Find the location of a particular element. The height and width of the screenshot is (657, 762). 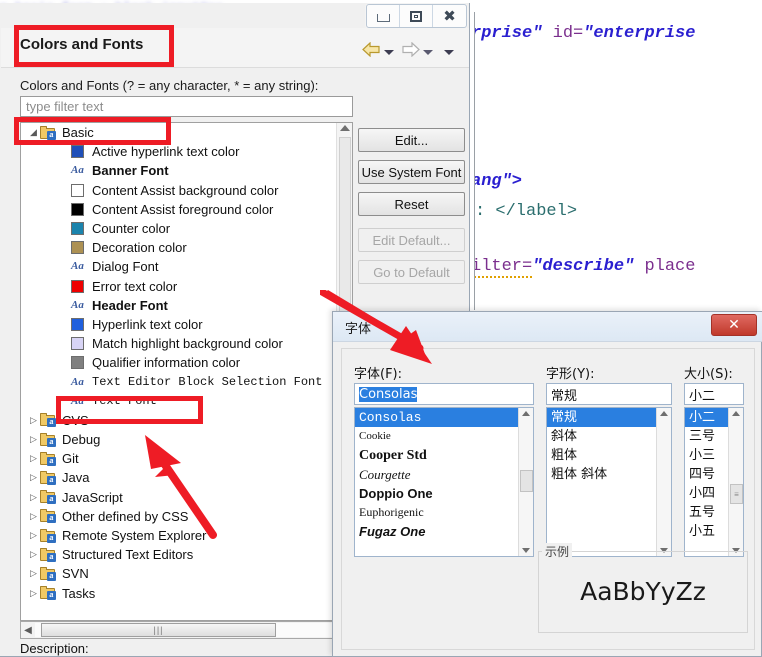

font-size-list: 小二 三号 小三 四号 小四 五号 小五 ≡ is located at coordinates (714, 482).